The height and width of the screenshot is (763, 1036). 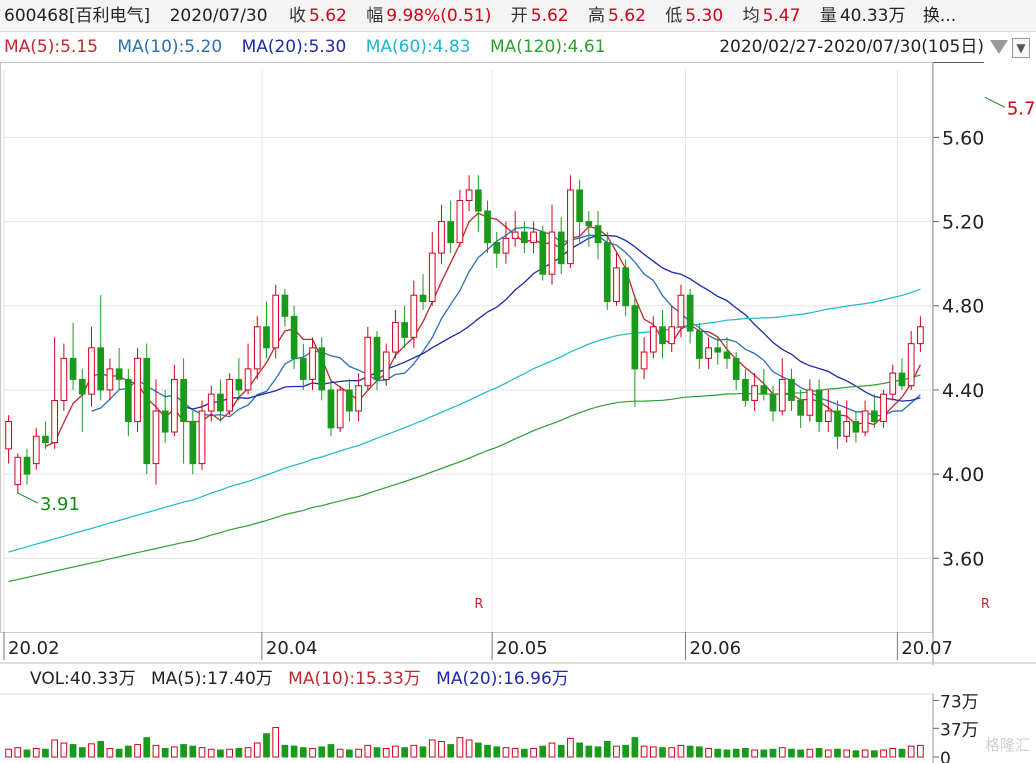 What do you see at coordinates (522, 648) in the screenshot?
I see `x-tick-label: 20.05` at bounding box center [522, 648].